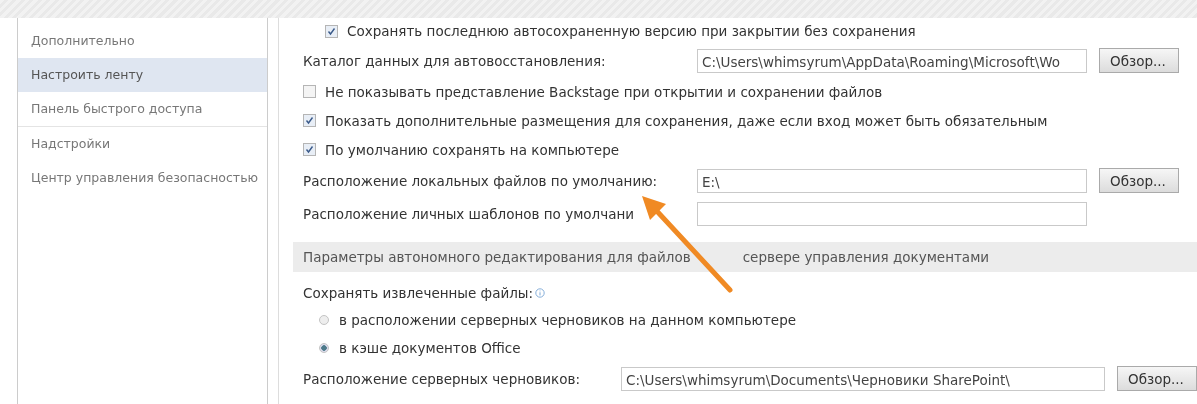 The height and width of the screenshot is (404, 1197). What do you see at coordinates (142, 41) in the screenshot?
I see `sidebar-item: Дополнительно` at bounding box center [142, 41].